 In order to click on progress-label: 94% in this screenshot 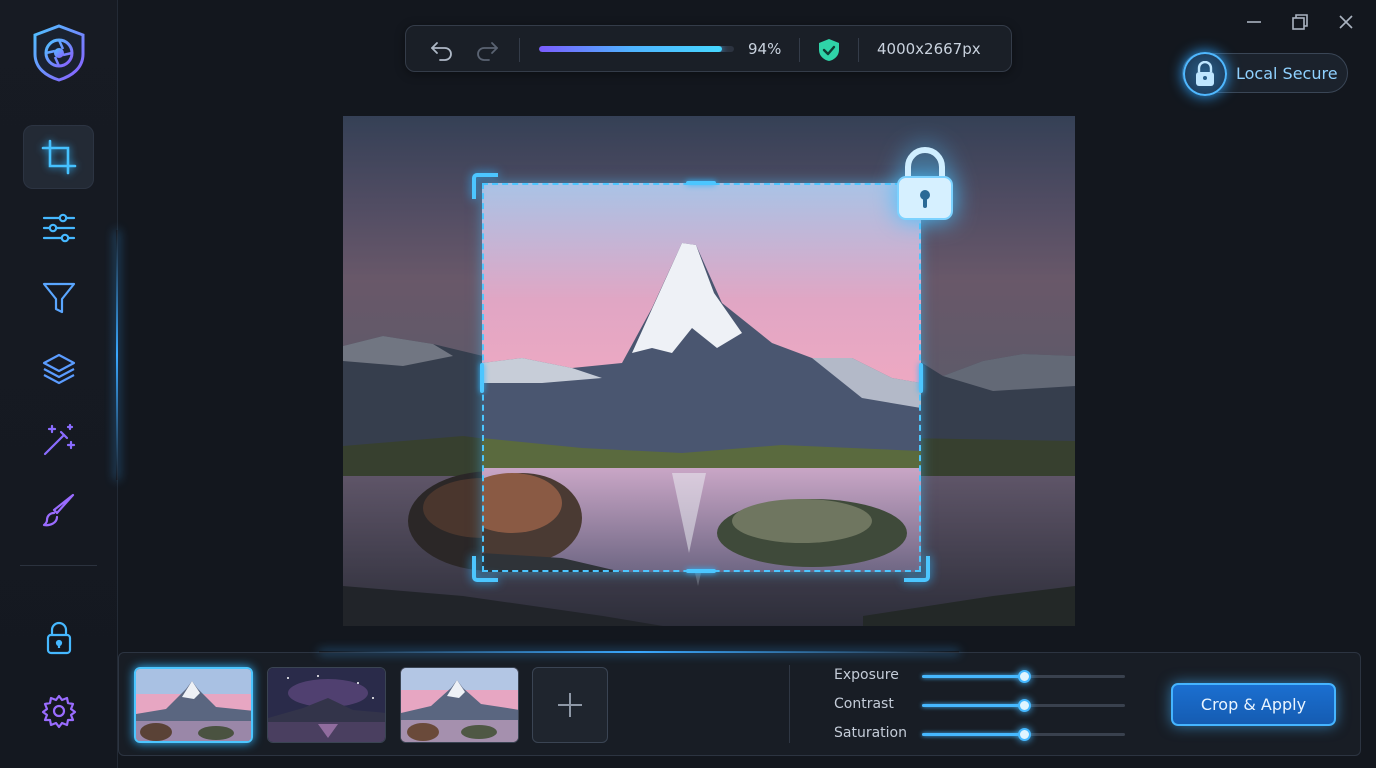, I will do `click(765, 49)`.